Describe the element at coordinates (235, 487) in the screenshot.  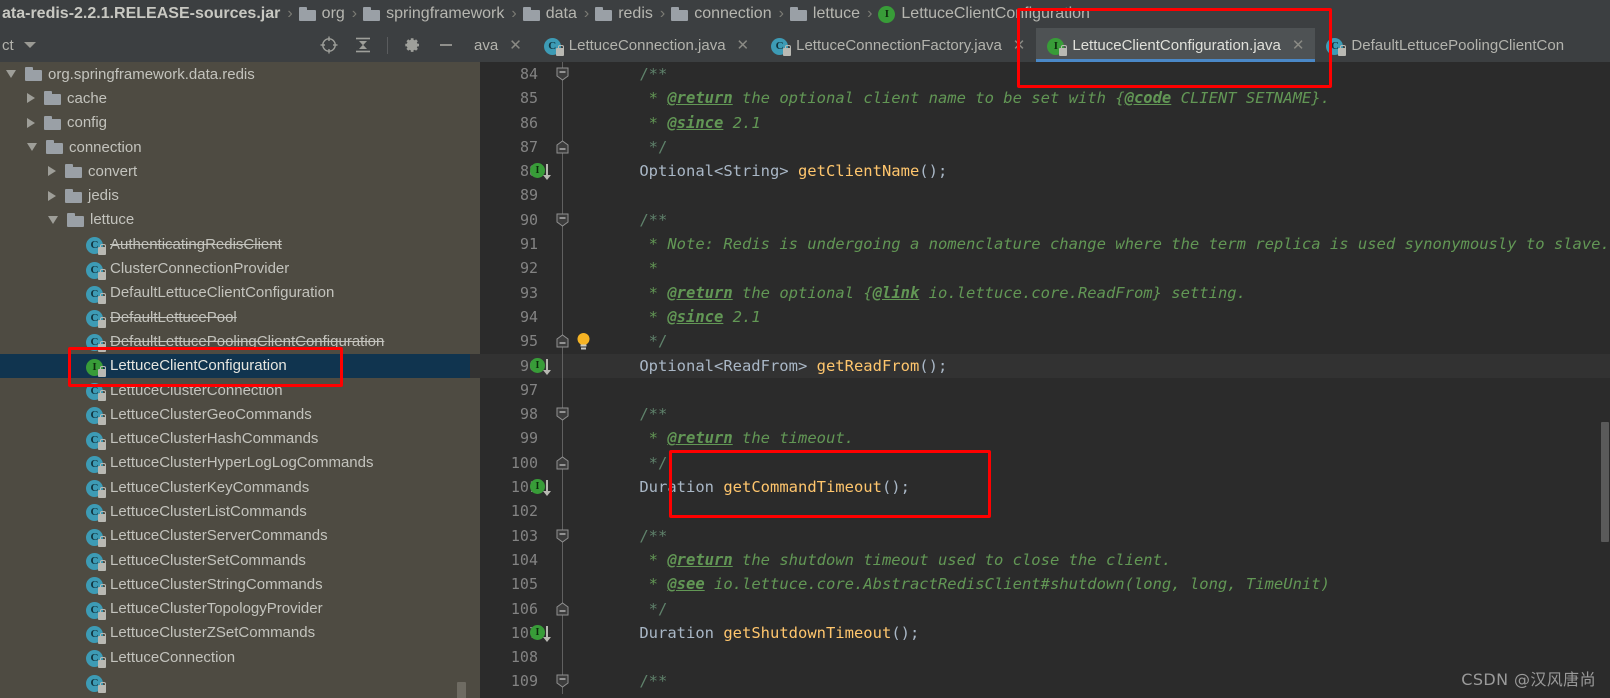
I see `tree-item-lettuceclusterkeycommands: C LettuceClusterKeyCommands` at that location.